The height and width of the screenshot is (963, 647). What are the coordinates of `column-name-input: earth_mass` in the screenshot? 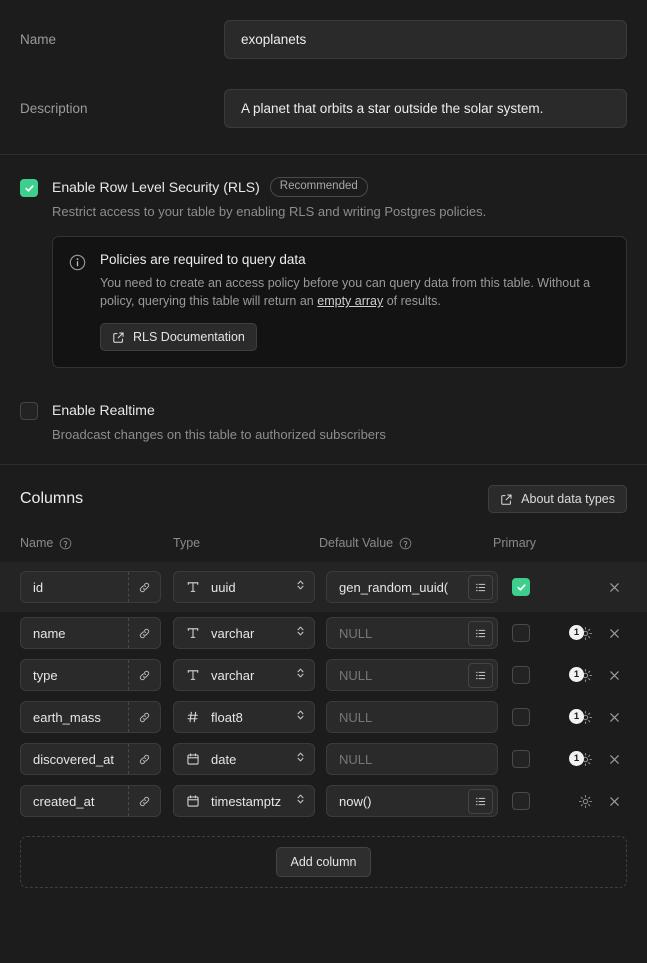 It's located at (90, 717).